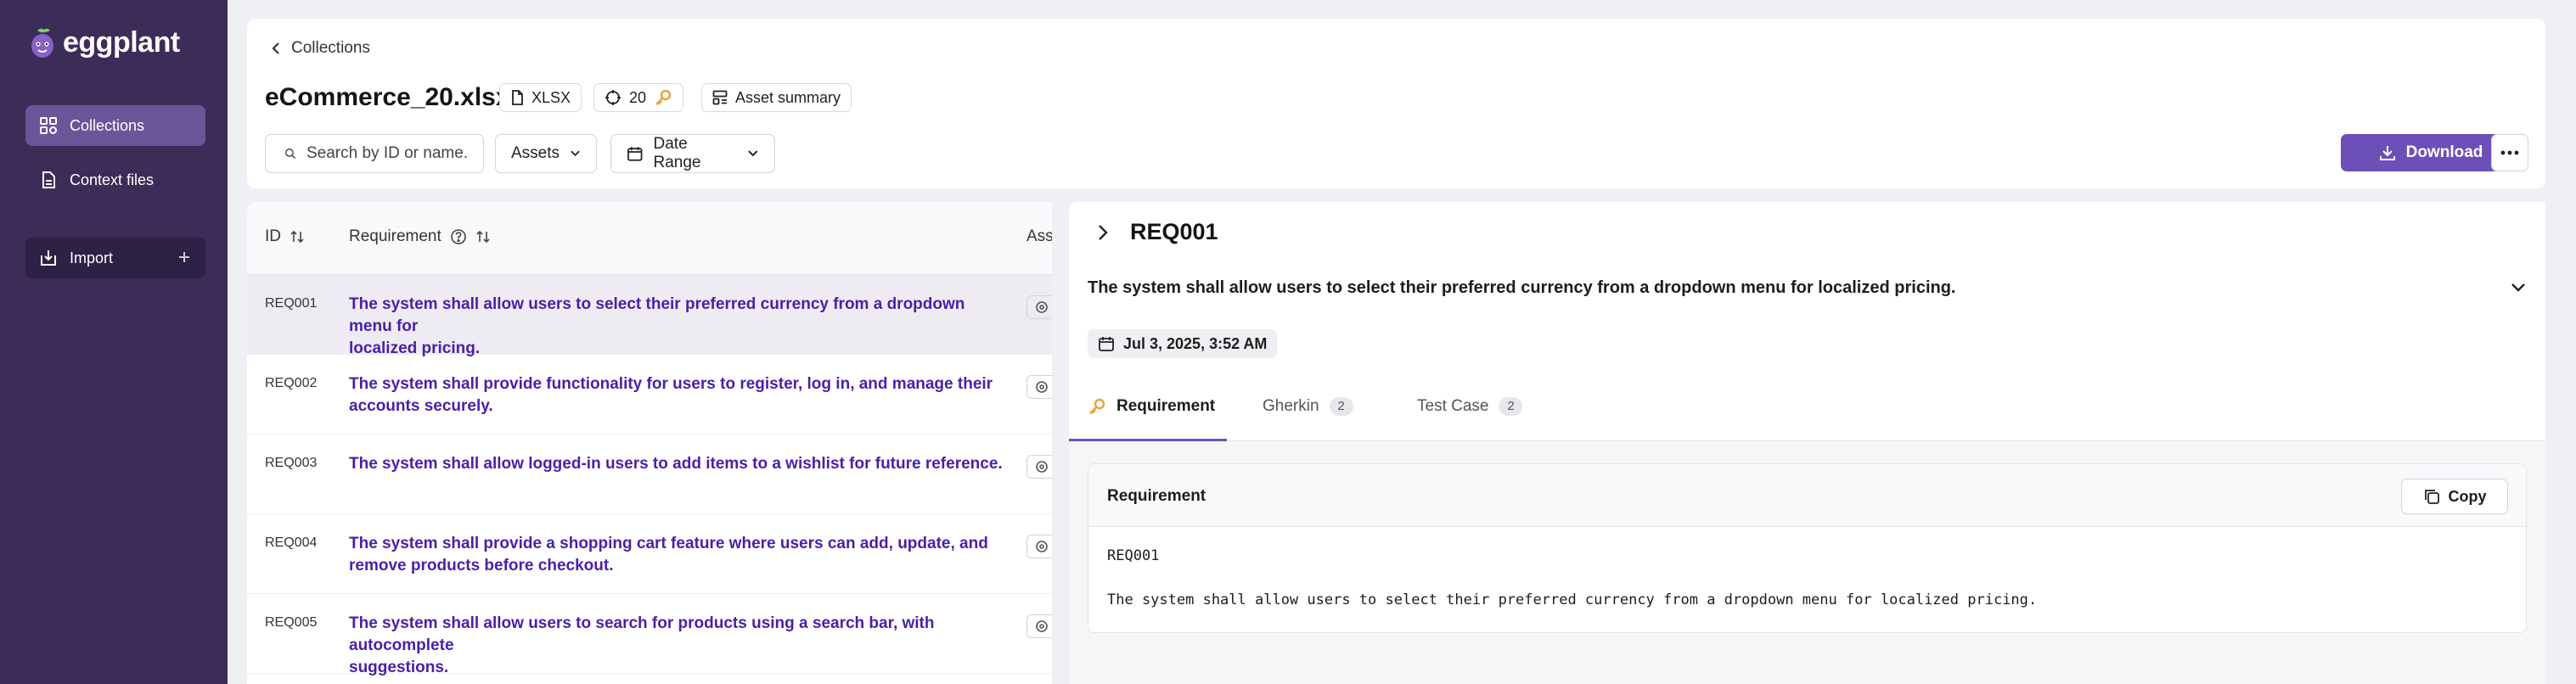 The height and width of the screenshot is (684, 2576). What do you see at coordinates (535, 153) in the screenshot?
I see `assets-filter-label: Assets` at bounding box center [535, 153].